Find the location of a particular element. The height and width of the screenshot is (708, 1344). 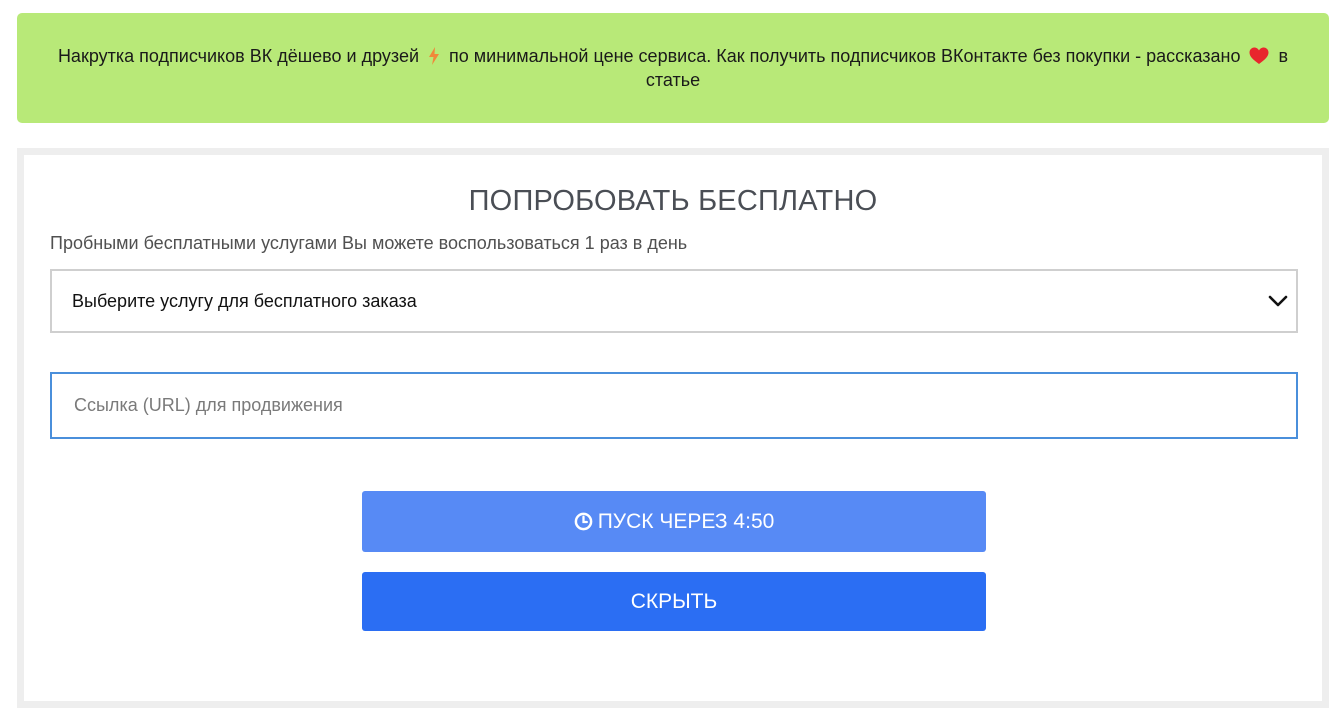

service-select-value: Выберите услугу для бесплатного заказа is located at coordinates (244, 300).